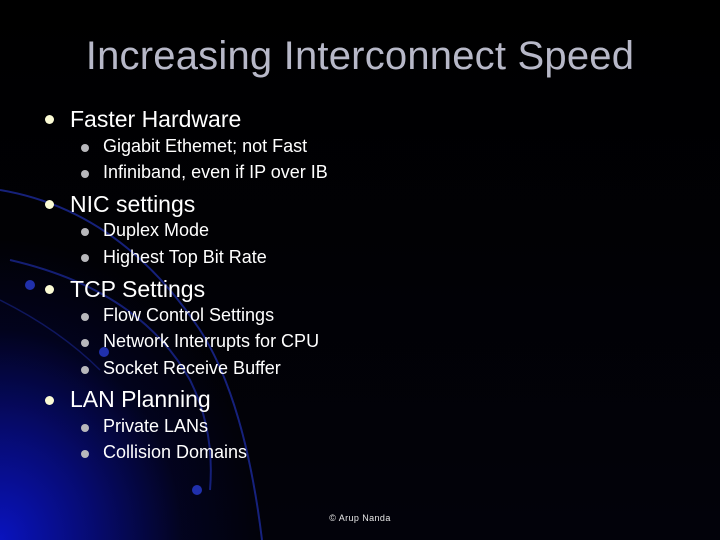  I want to click on sub-bullet: Gigabit Ethemet; not Fast, so click(205, 146).